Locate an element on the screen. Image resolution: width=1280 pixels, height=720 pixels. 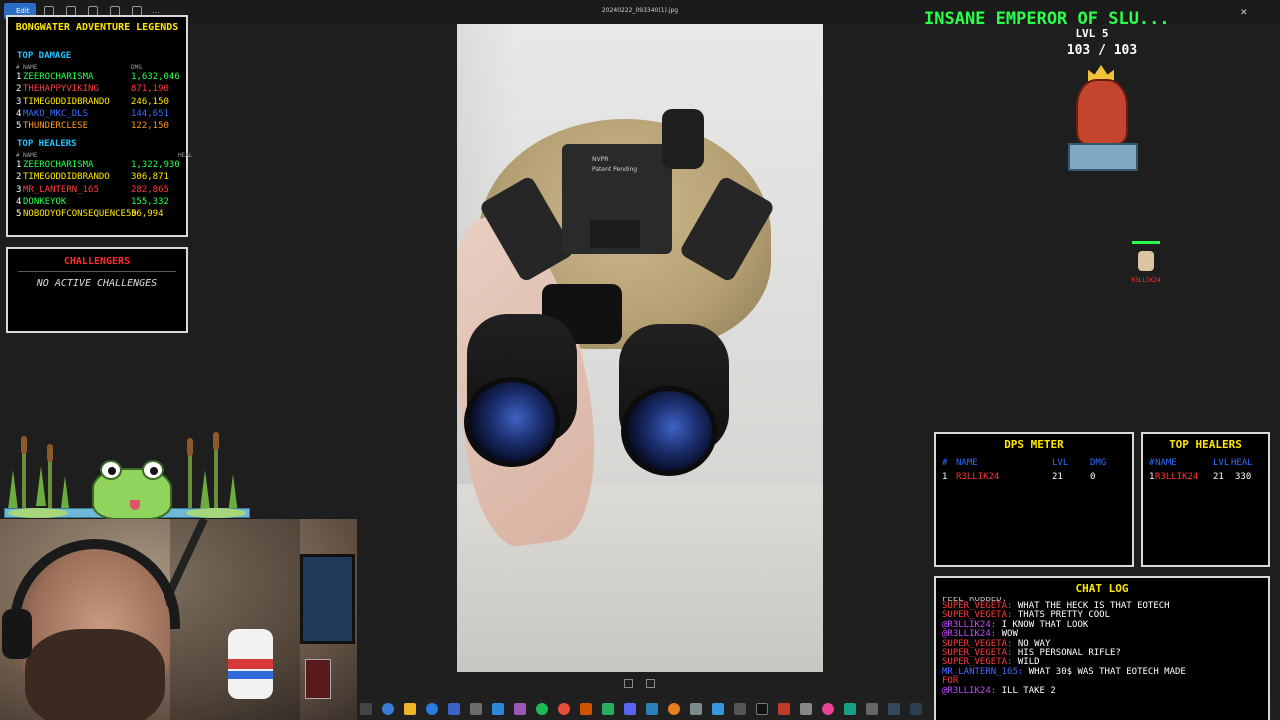
healers-col-heal: HEAL is located at coordinates (1242, 463).